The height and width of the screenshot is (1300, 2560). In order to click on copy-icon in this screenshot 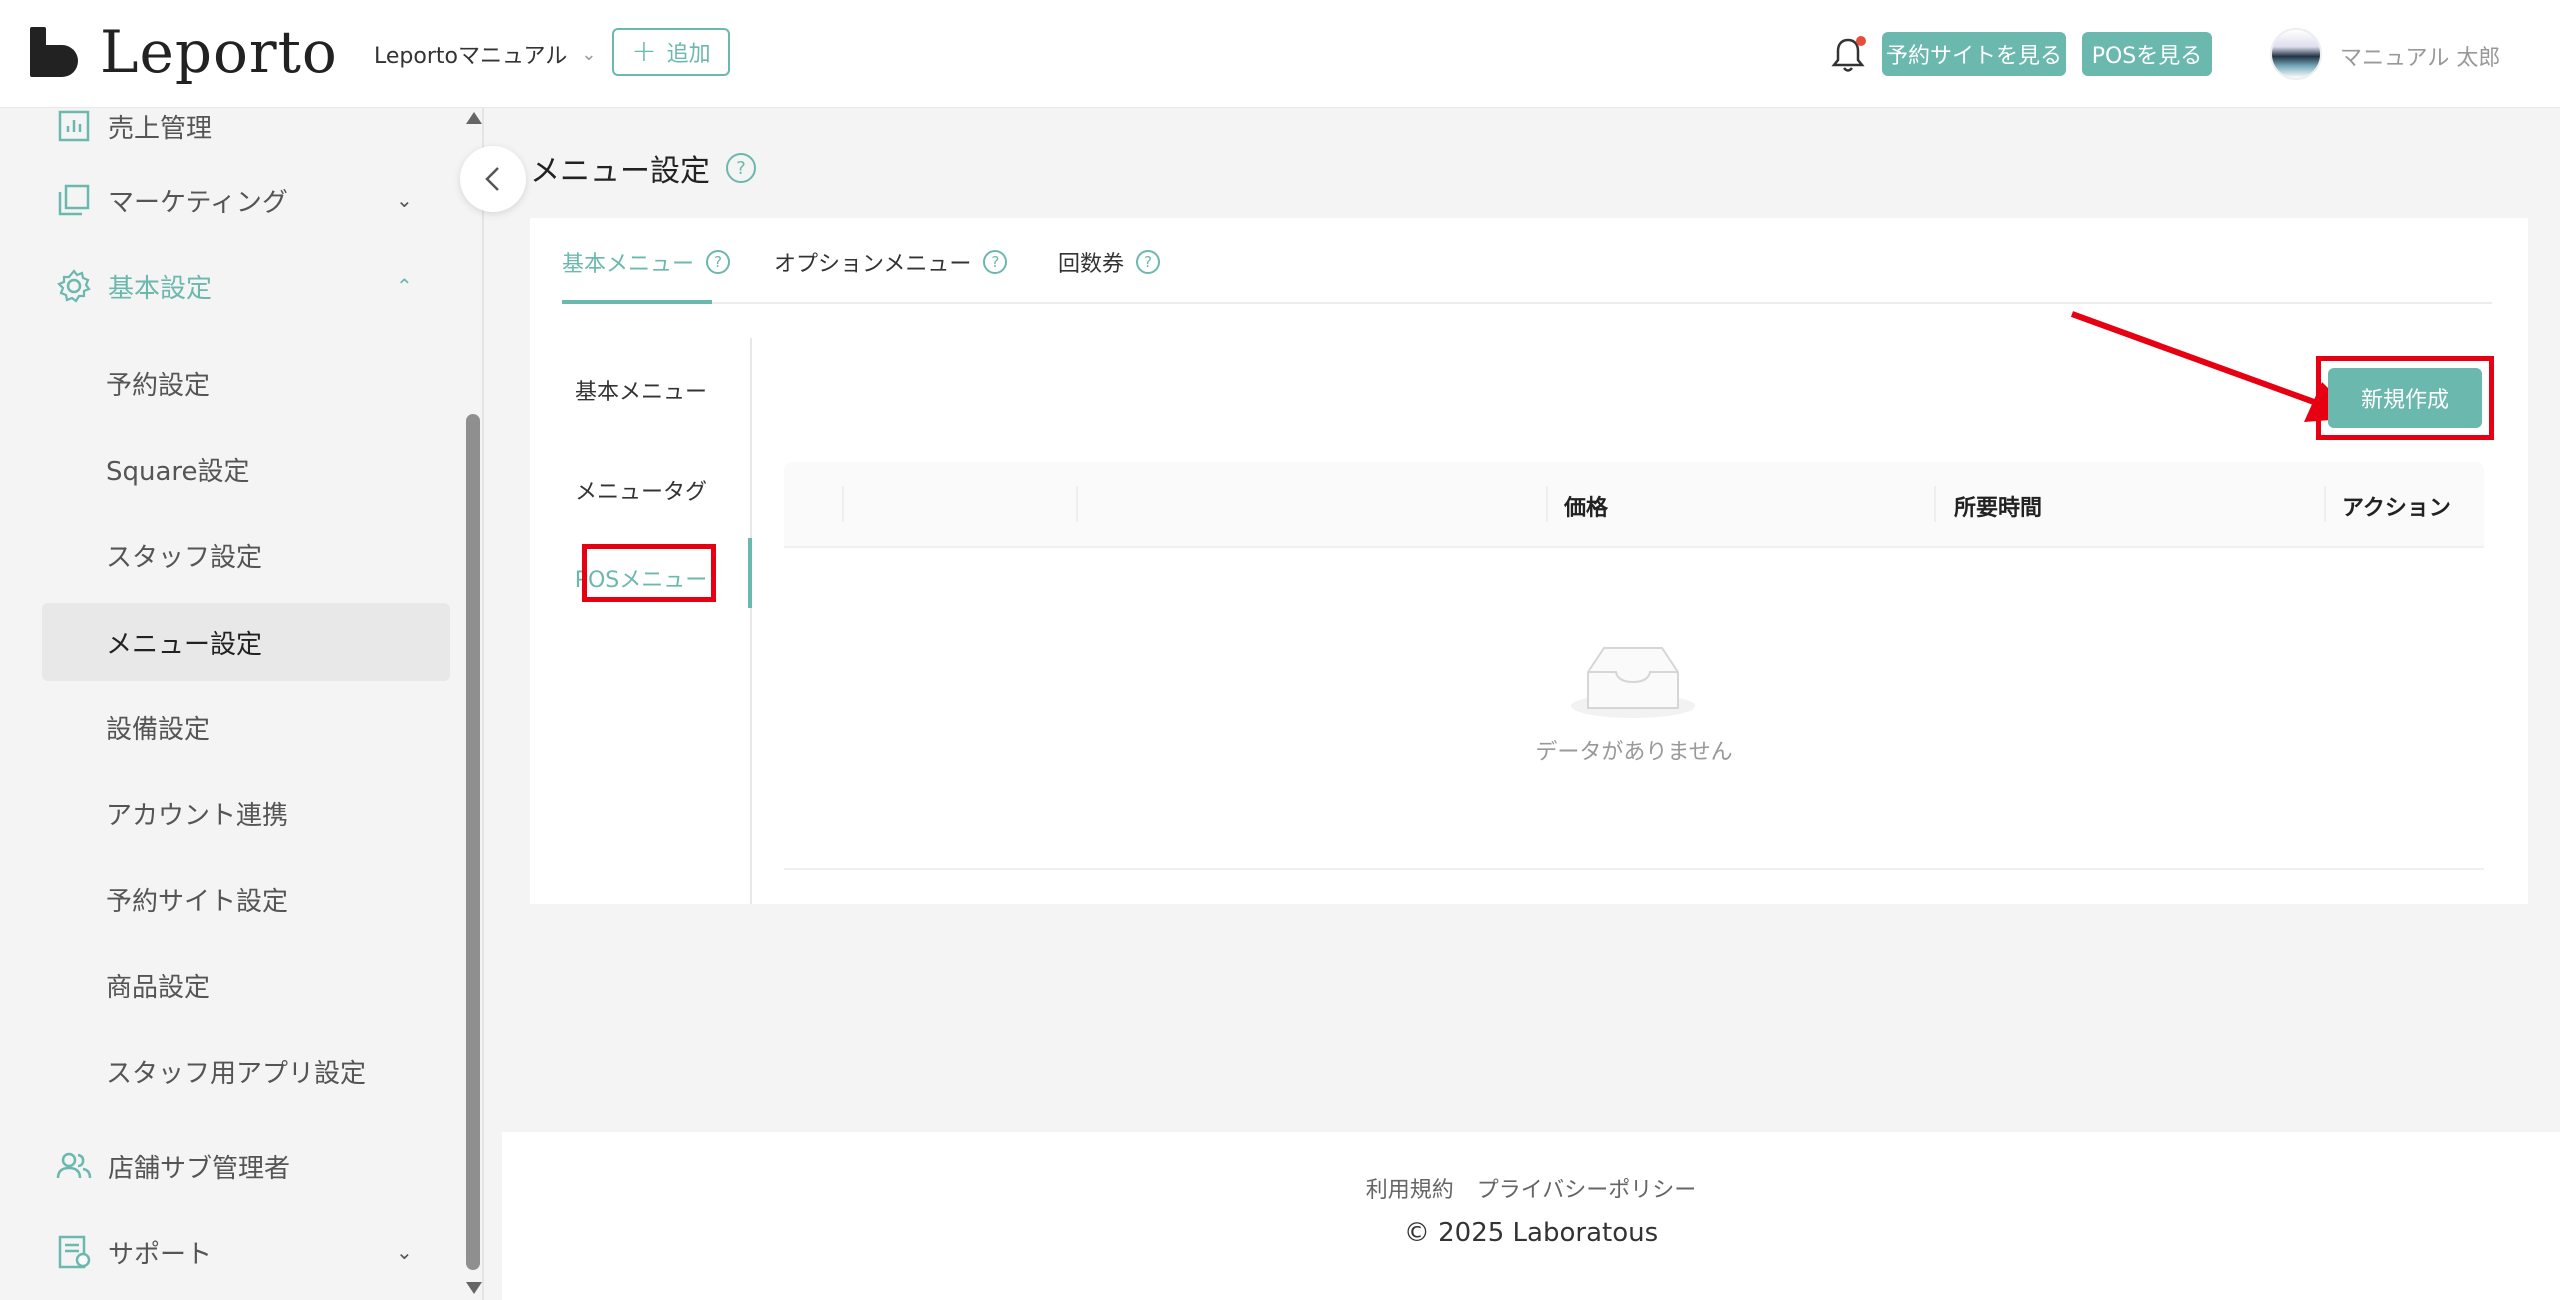, I will do `click(74, 200)`.